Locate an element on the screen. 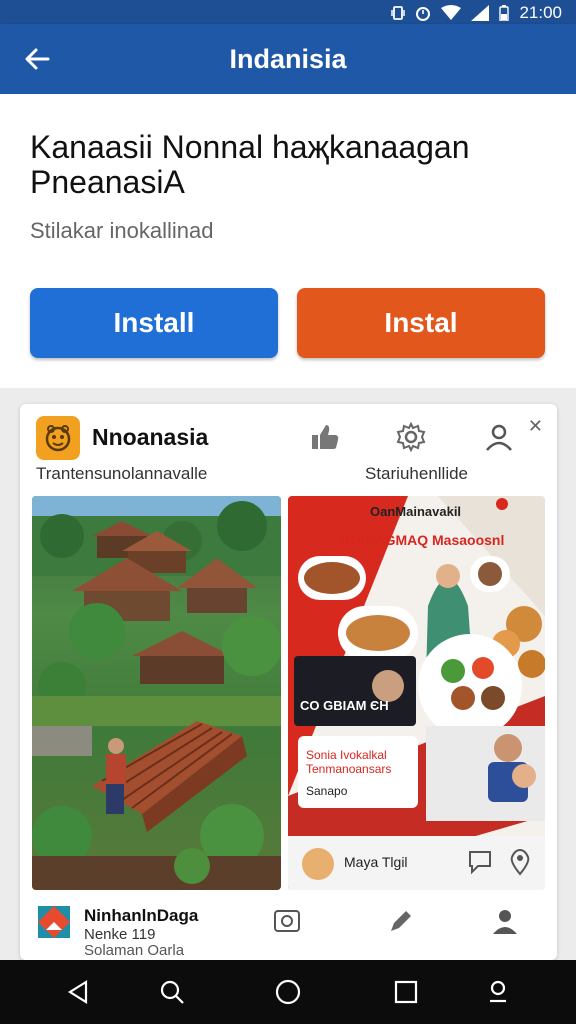 This screenshot has height=1024, width=576. promo-top-title: OanMainavakil is located at coordinates (416, 511).